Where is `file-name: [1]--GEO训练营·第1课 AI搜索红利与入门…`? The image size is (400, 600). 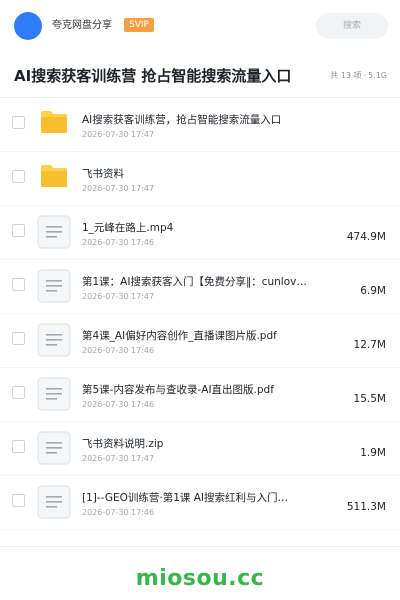 file-name: [1]--GEO训练营·第1课 AI搜索红利与入门… is located at coordinates (206, 498).